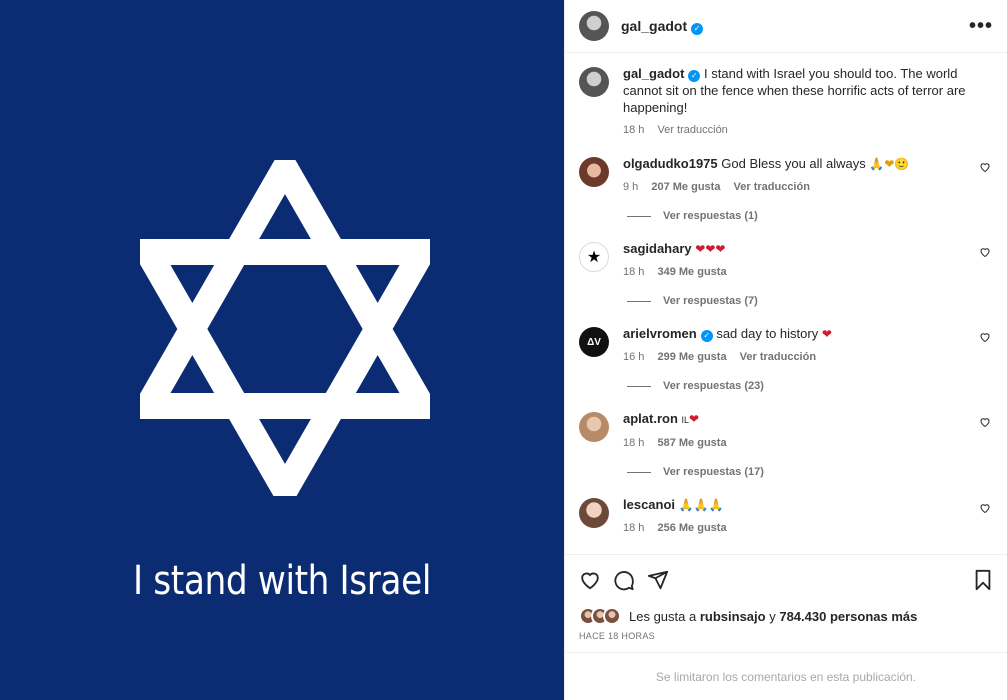 This screenshot has width=1007, height=700. Describe the element at coordinates (662, 26) in the screenshot. I see `author-username: gal_gadot ✓` at that location.